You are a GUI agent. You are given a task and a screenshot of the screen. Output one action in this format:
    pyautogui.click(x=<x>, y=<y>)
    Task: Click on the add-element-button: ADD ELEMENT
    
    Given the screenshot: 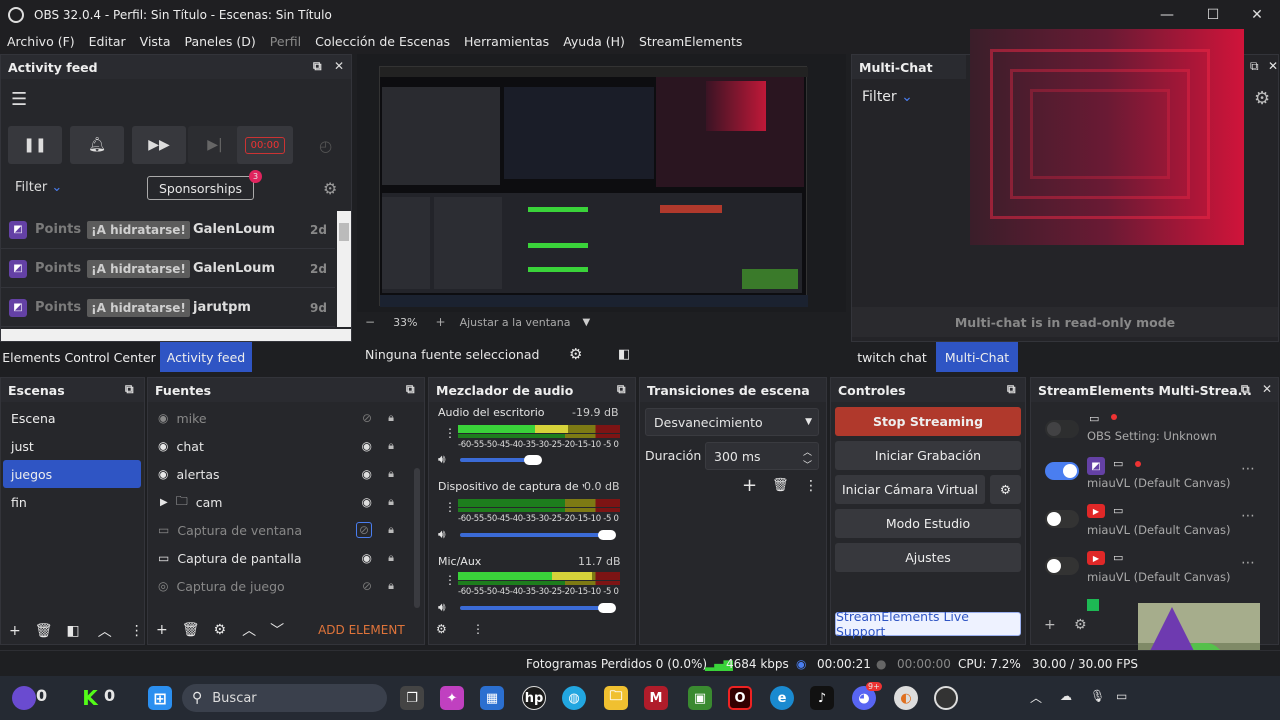 What is the action you would take?
    pyautogui.click(x=361, y=630)
    